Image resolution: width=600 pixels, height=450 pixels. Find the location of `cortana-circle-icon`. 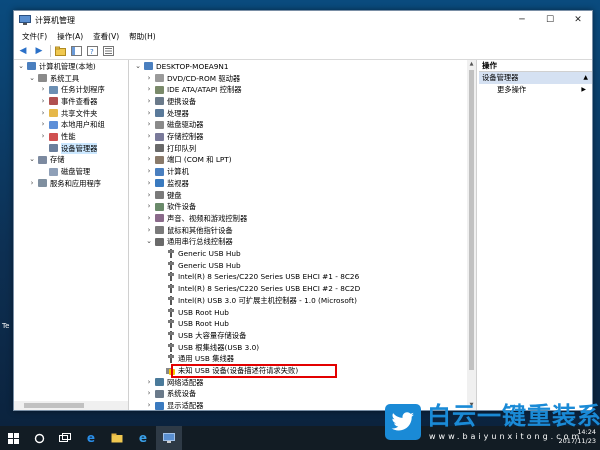

cortana-circle-icon is located at coordinates (39, 438).